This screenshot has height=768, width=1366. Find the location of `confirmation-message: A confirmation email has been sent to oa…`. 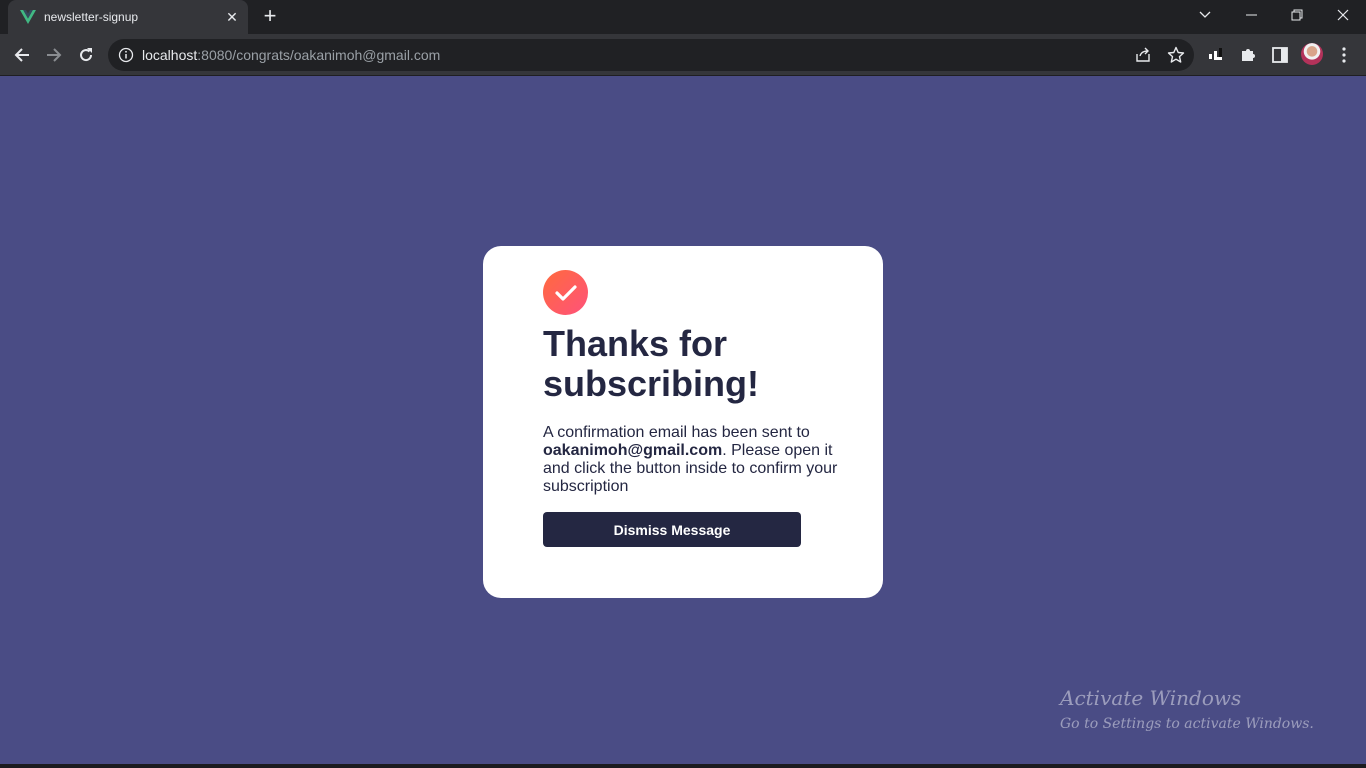

confirmation-message: A confirmation email has been sent to oa… is located at coordinates (698, 460).